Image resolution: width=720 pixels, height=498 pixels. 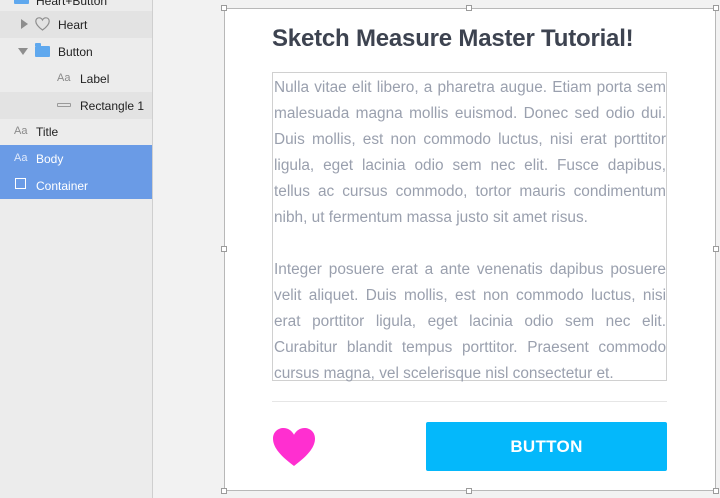 What do you see at coordinates (42, 24) in the screenshot?
I see `heart-outline-icon` at bounding box center [42, 24].